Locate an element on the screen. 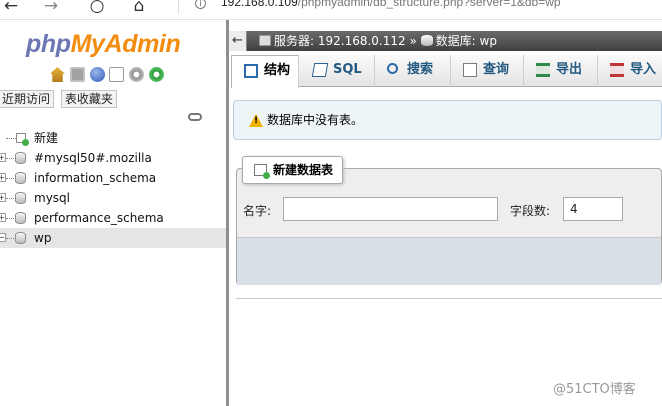 This screenshot has width=662, height=406. exit-icon is located at coordinates (77, 74).